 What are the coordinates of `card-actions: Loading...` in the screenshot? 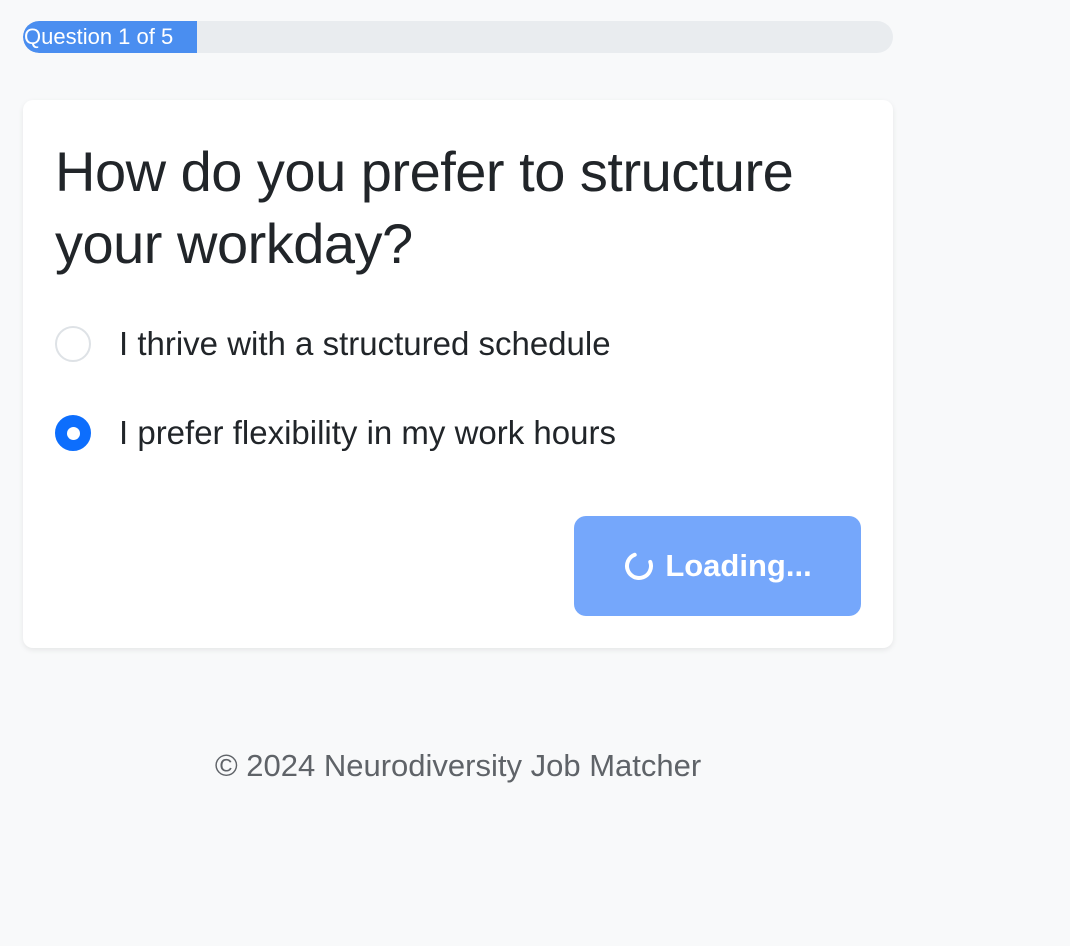 It's located at (717, 566).